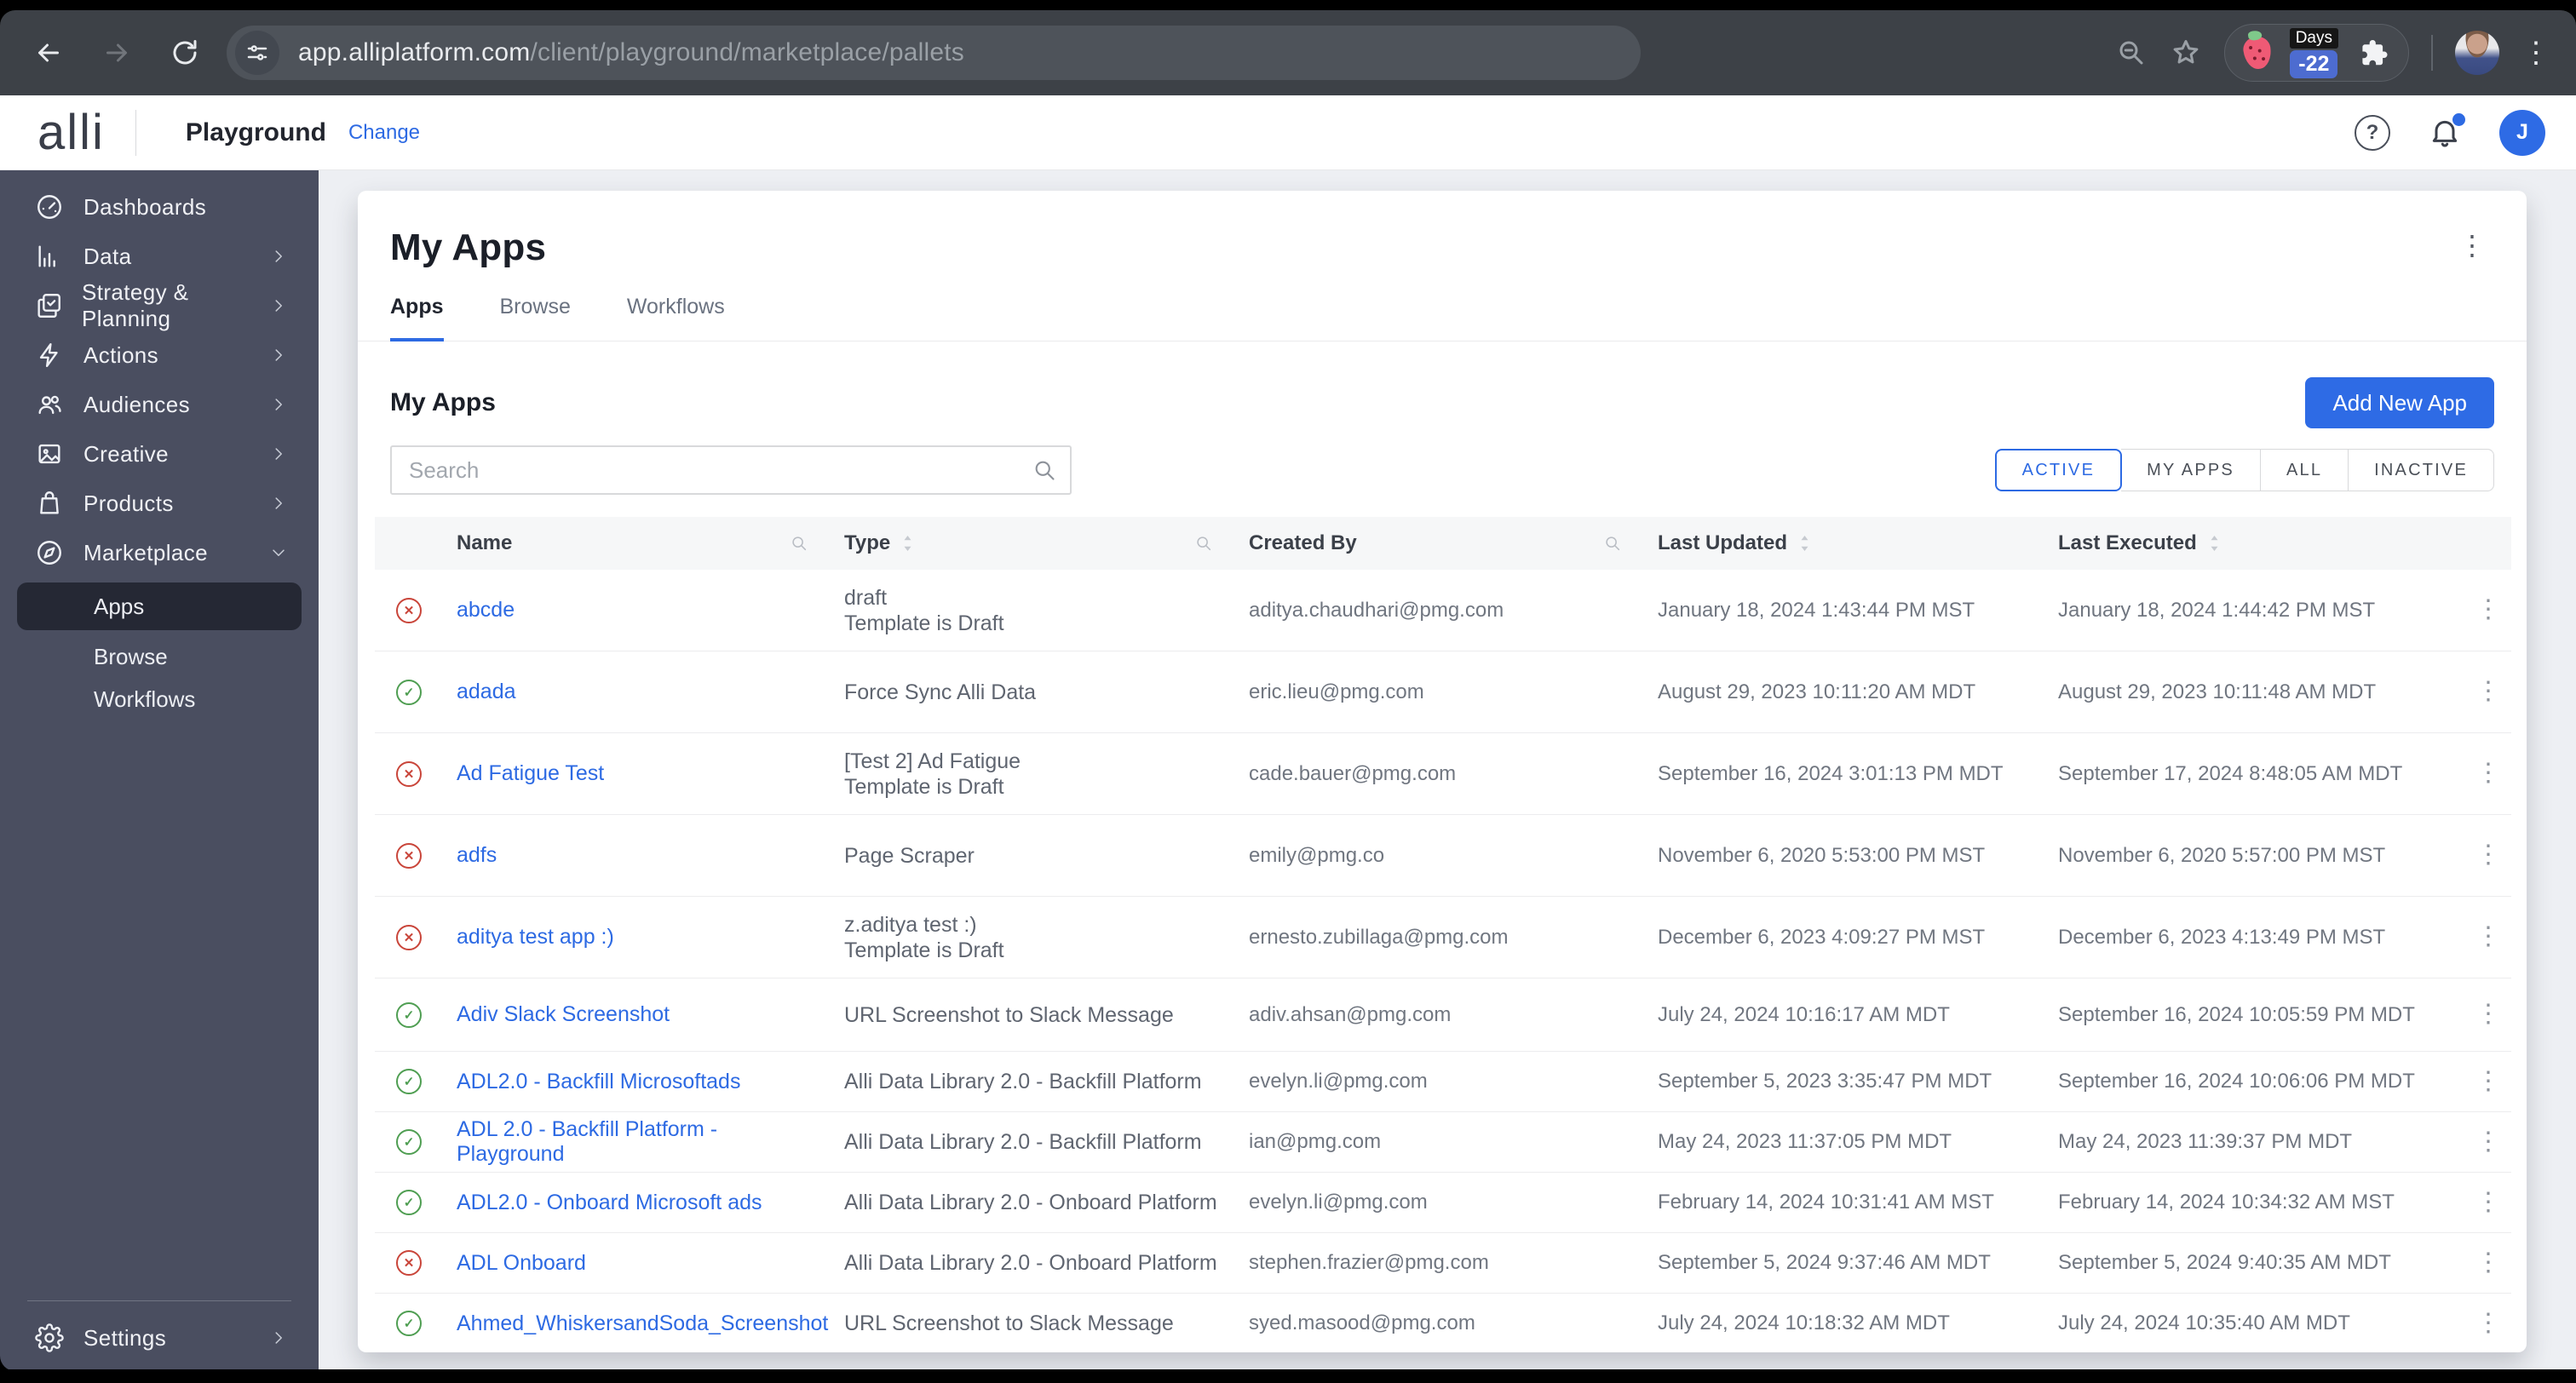 This screenshot has height=1383, width=2576. Describe the element at coordinates (159, 1300) in the screenshot. I see `sidebar-divider` at that location.